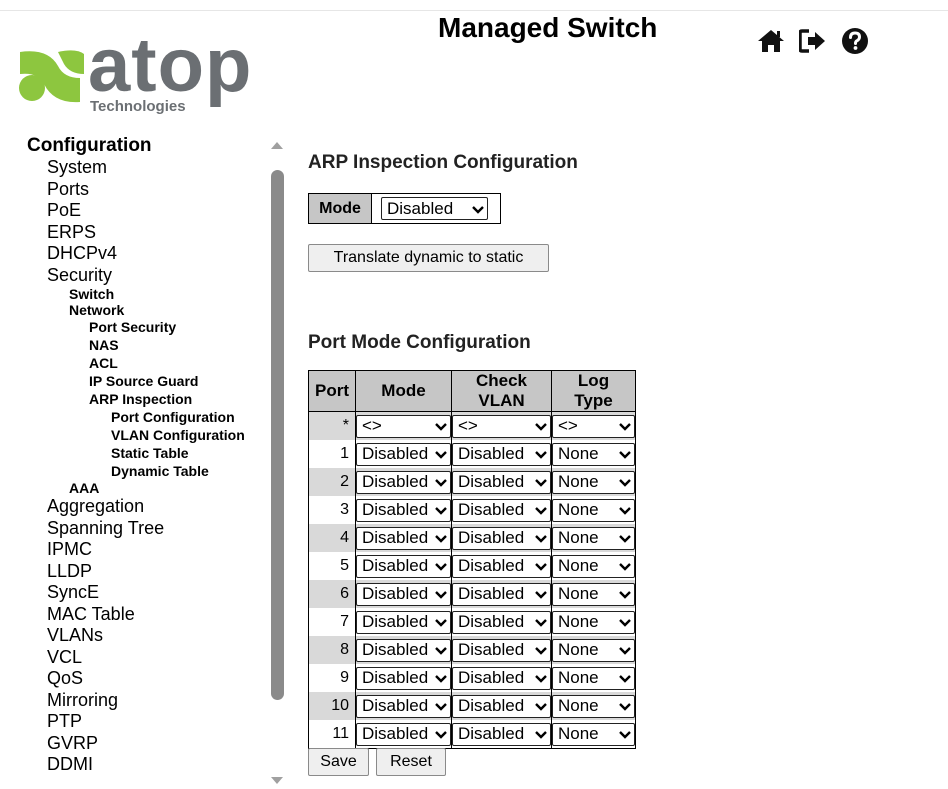 This screenshot has width=948, height=789. What do you see at coordinates (167, 363) in the screenshot?
I see `sidebar-item-acl: ACL` at bounding box center [167, 363].